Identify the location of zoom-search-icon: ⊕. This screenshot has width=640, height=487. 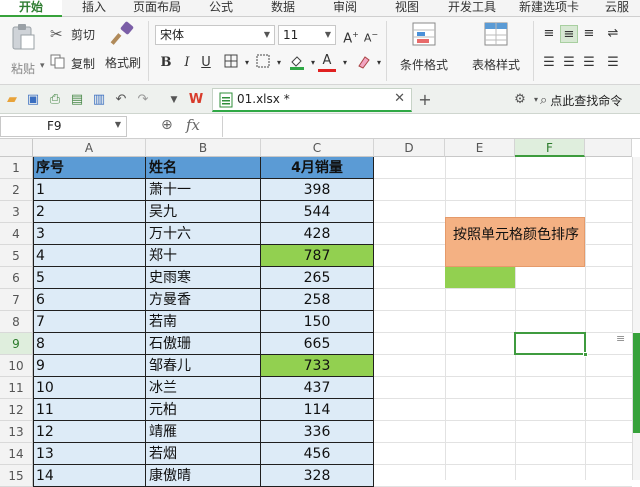
(167, 125).